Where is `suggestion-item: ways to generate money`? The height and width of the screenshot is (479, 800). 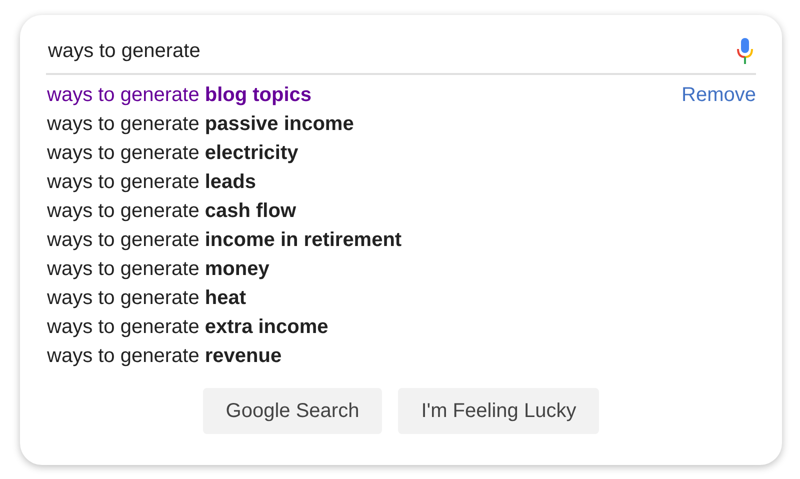
suggestion-item: ways to generate money is located at coordinates (158, 269).